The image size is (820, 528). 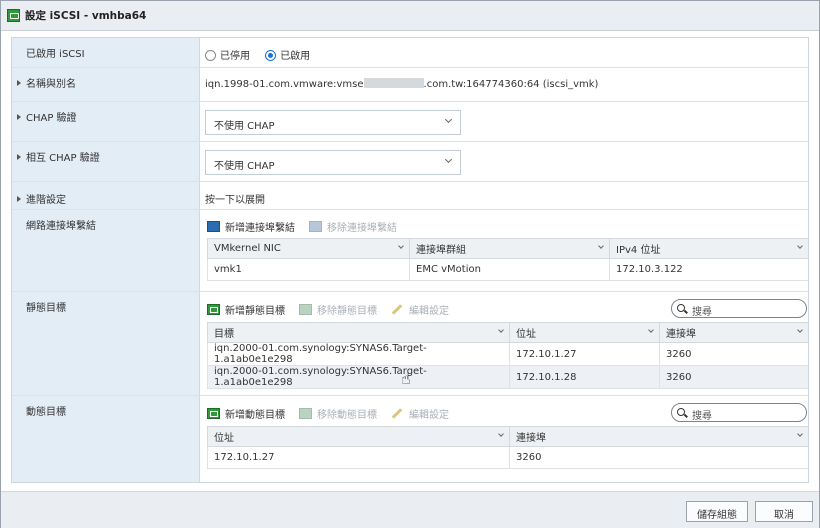 I want to click on radio-disabled: 已停用, so click(x=227, y=56).